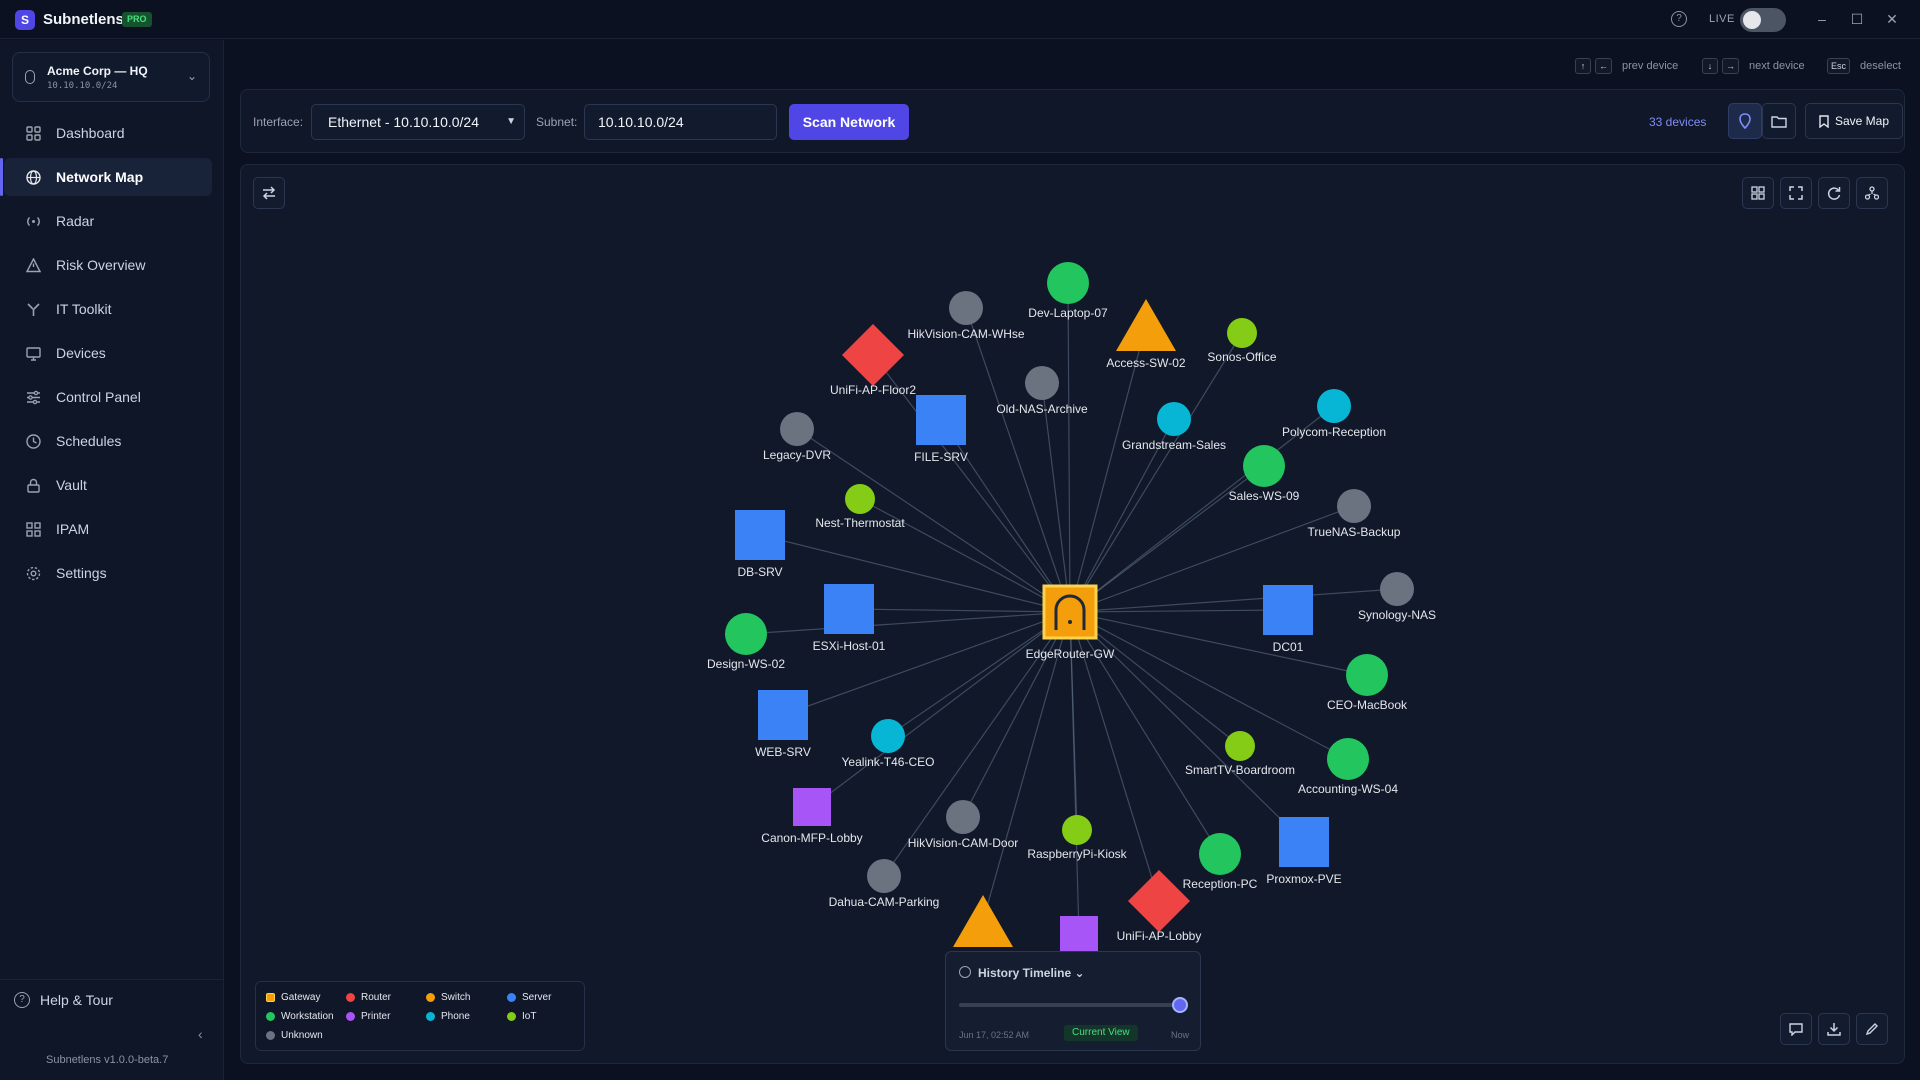  What do you see at coordinates (760, 544) in the screenshot?
I see `device-node-server: DB-SRV` at bounding box center [760, 544].